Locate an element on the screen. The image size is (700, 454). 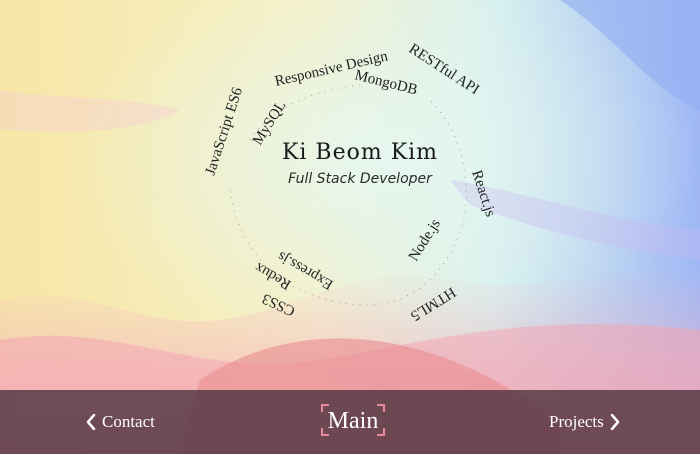
contact-nav-button: Contact is located at coordinates (120, 422).